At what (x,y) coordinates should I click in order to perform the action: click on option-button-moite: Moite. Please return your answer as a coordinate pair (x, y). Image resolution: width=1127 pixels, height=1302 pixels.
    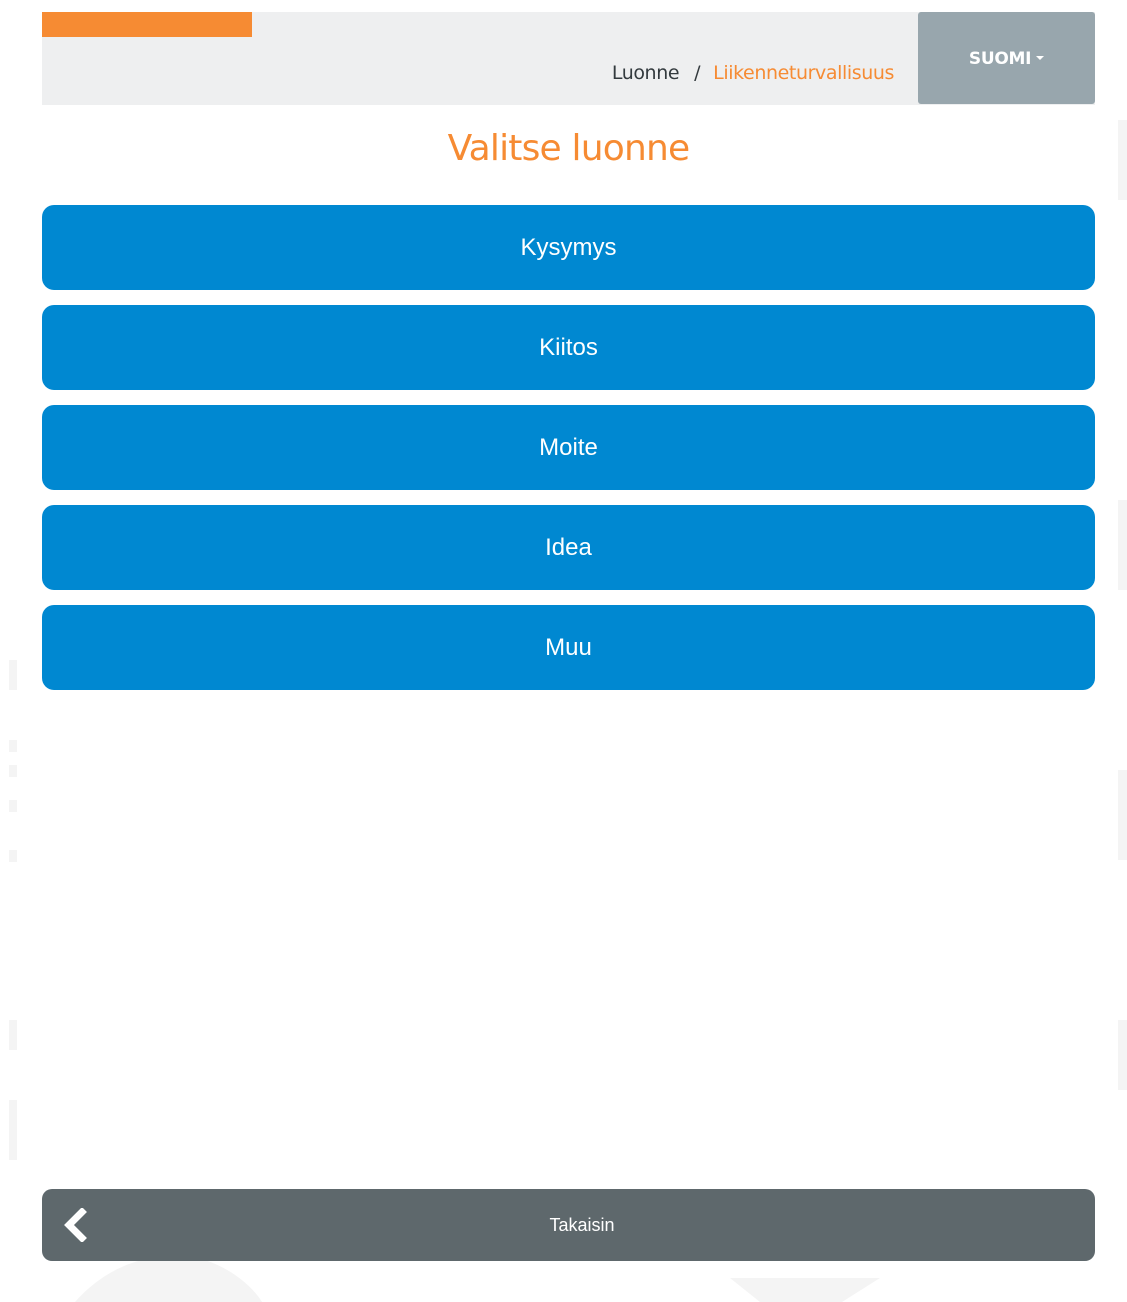
    Looking at the image, I should click on (568, 447).